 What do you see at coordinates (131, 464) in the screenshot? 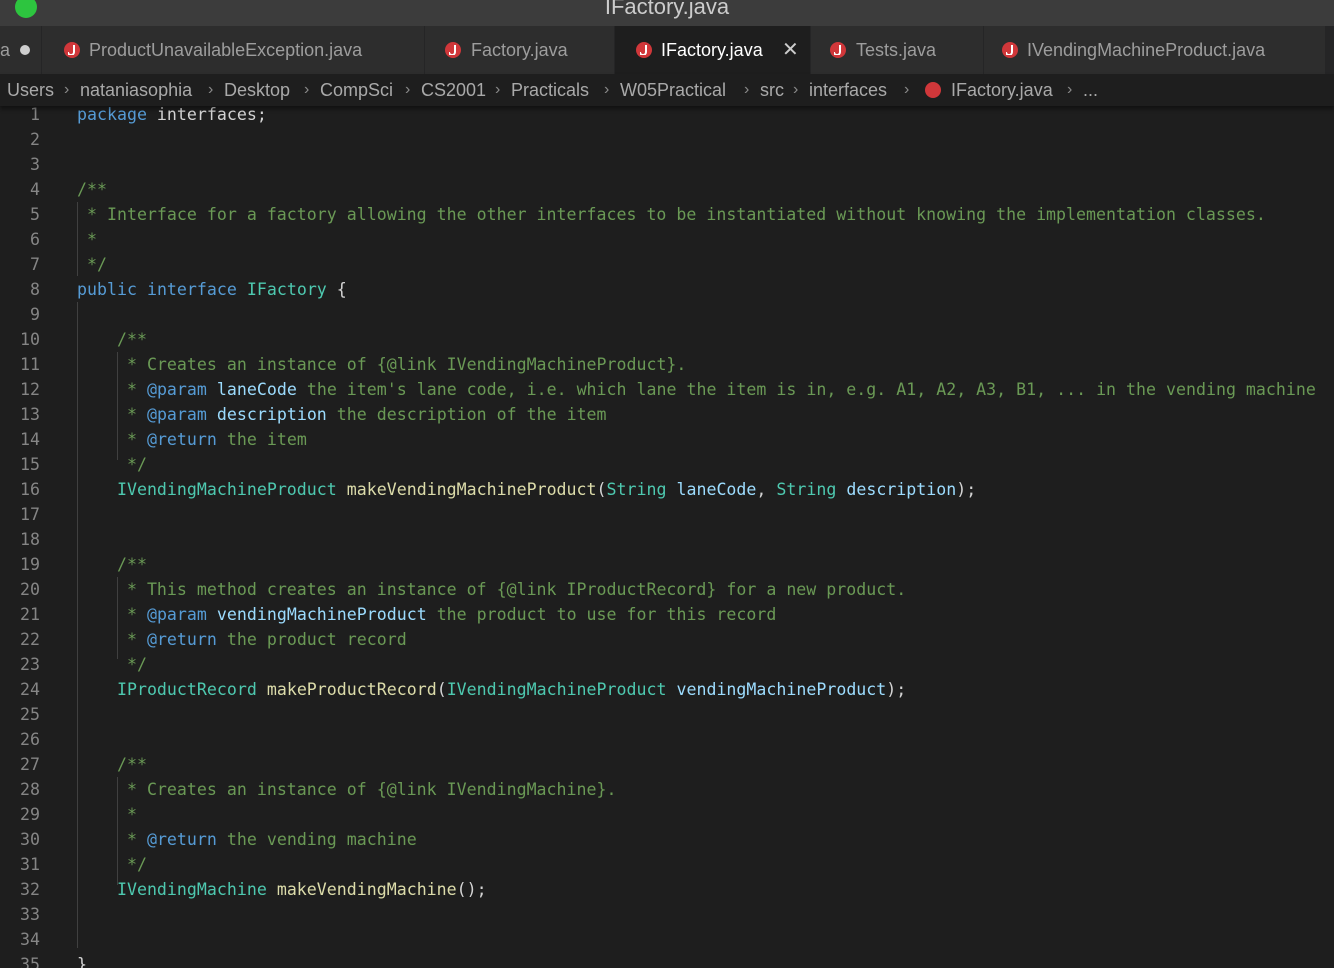
I see `code-token: */` at bounding box center [131, 464].